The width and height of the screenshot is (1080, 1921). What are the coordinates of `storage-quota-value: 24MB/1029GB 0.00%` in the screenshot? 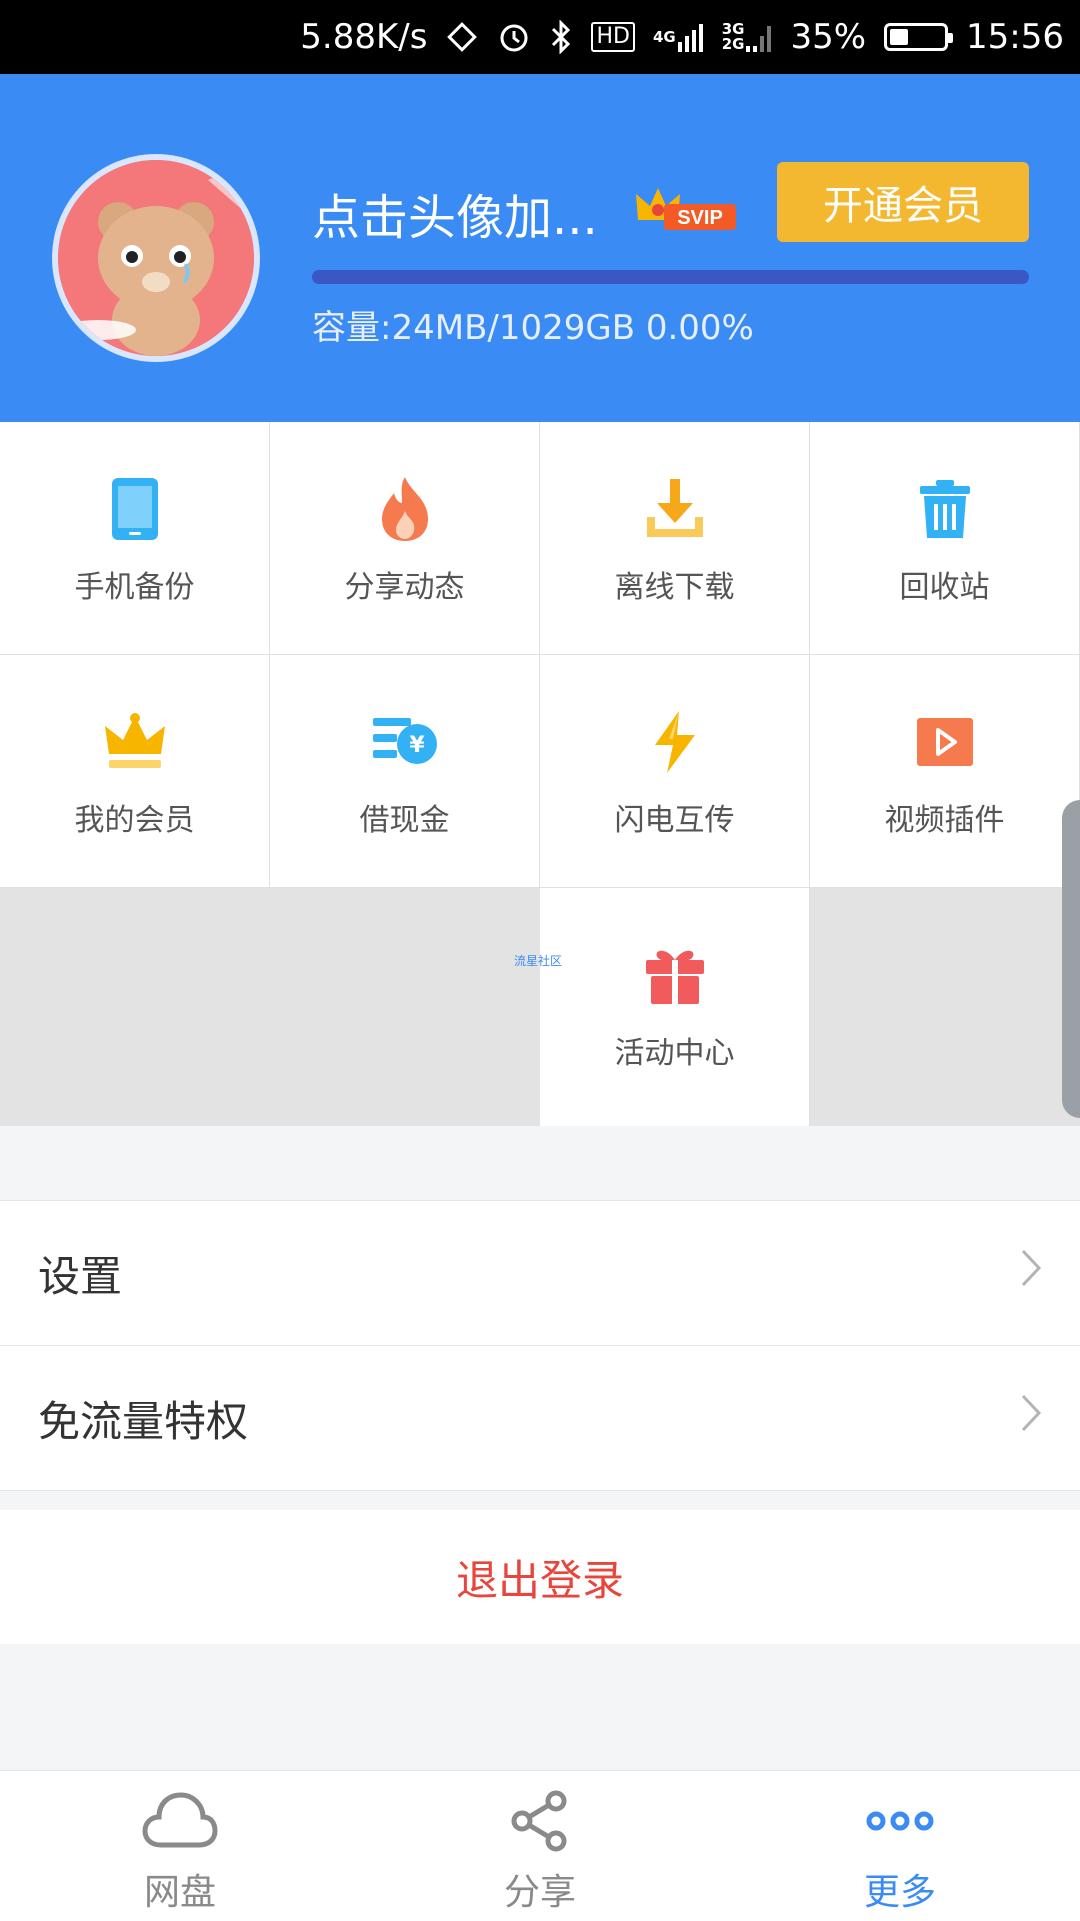 It's located at (572, 328).